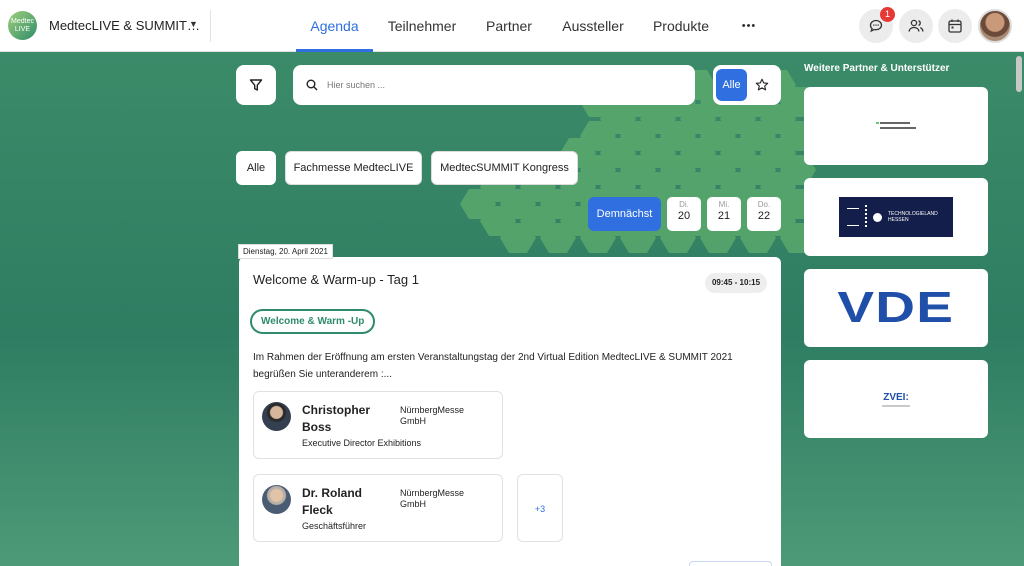 This screenshot has height=566, width=1024. I want to click on calendar-button, so click(955, 26).